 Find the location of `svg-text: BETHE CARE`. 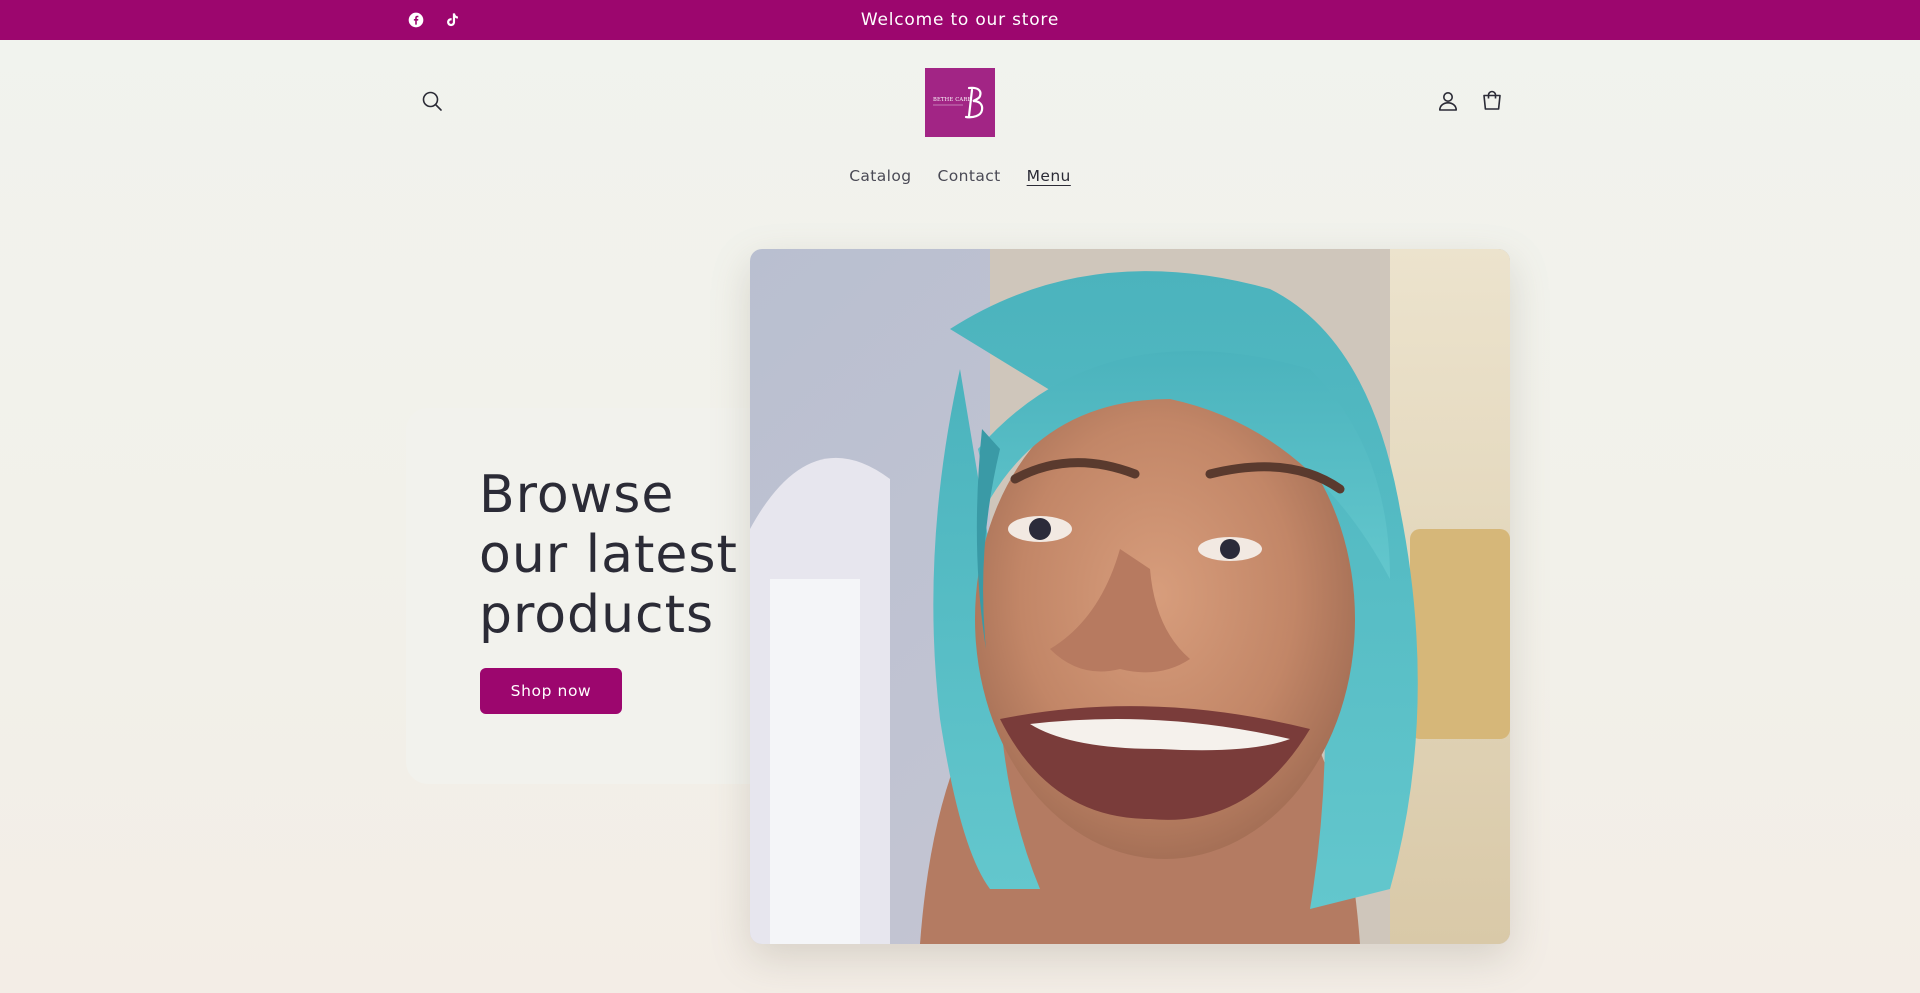

svg-text: BETHE CARE is located at coordinates (952, 100).